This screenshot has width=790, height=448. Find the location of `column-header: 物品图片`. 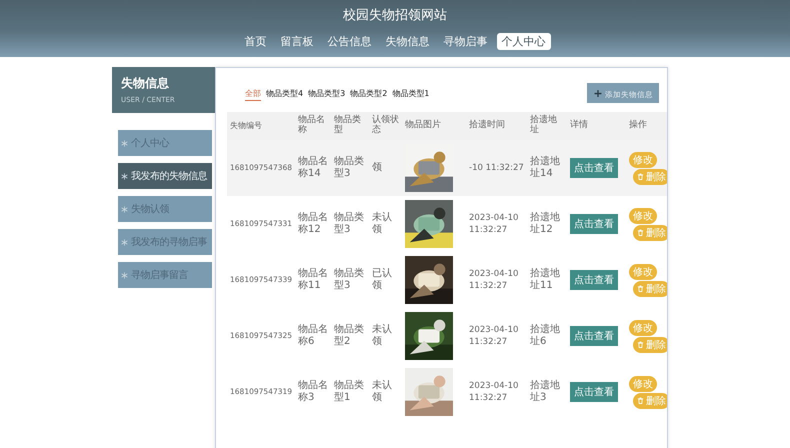

column-header: 物品图片 is located at coordinates (434, 126).